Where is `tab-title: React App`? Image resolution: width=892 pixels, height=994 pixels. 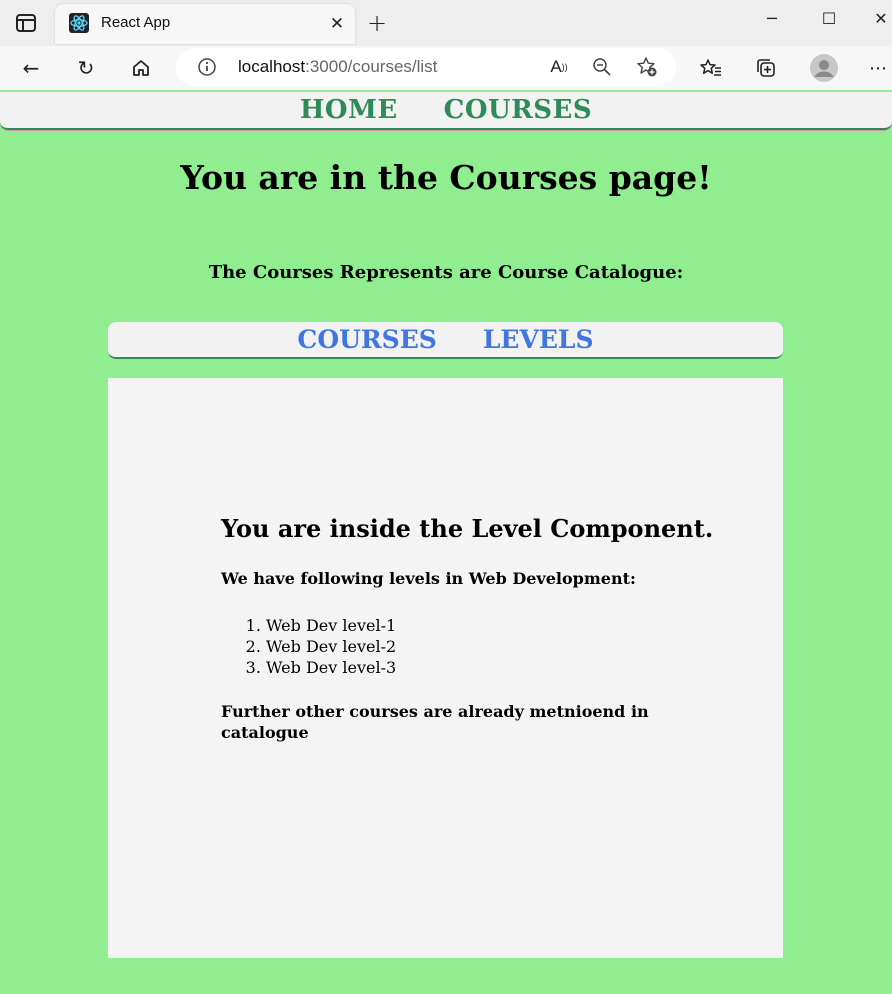 tab-title: React App is located at coordinates (136, 22).